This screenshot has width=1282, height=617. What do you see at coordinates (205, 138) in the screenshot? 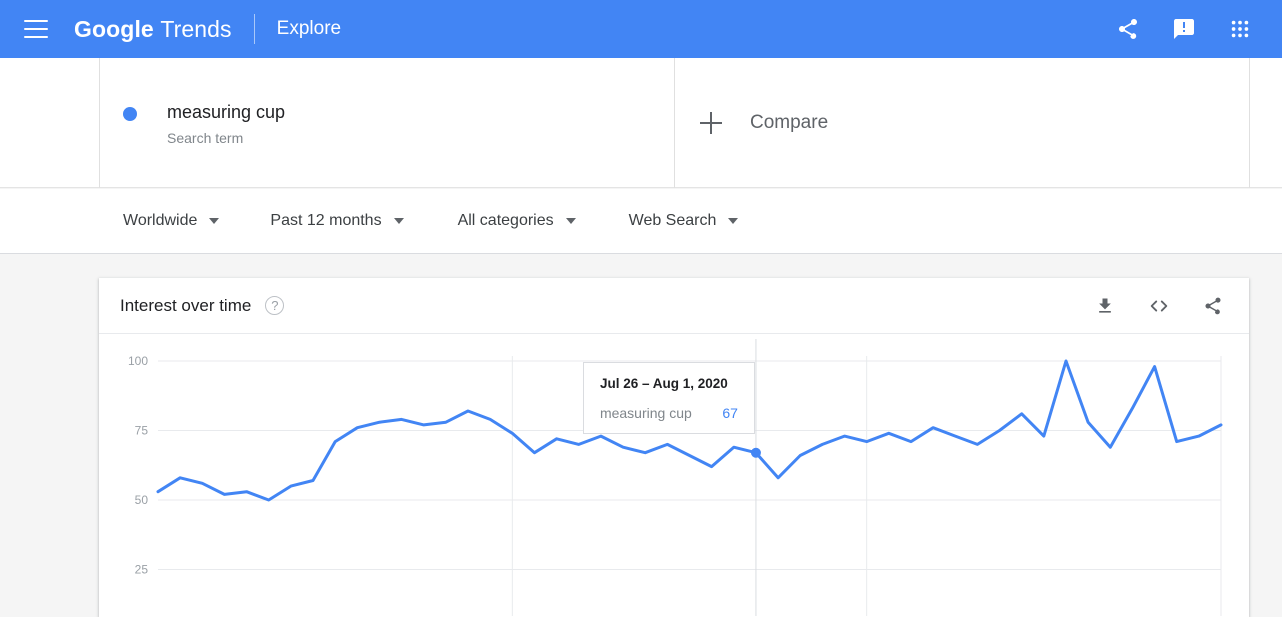
I see `search-term-type: Search term` at bounding box center [205, 138].